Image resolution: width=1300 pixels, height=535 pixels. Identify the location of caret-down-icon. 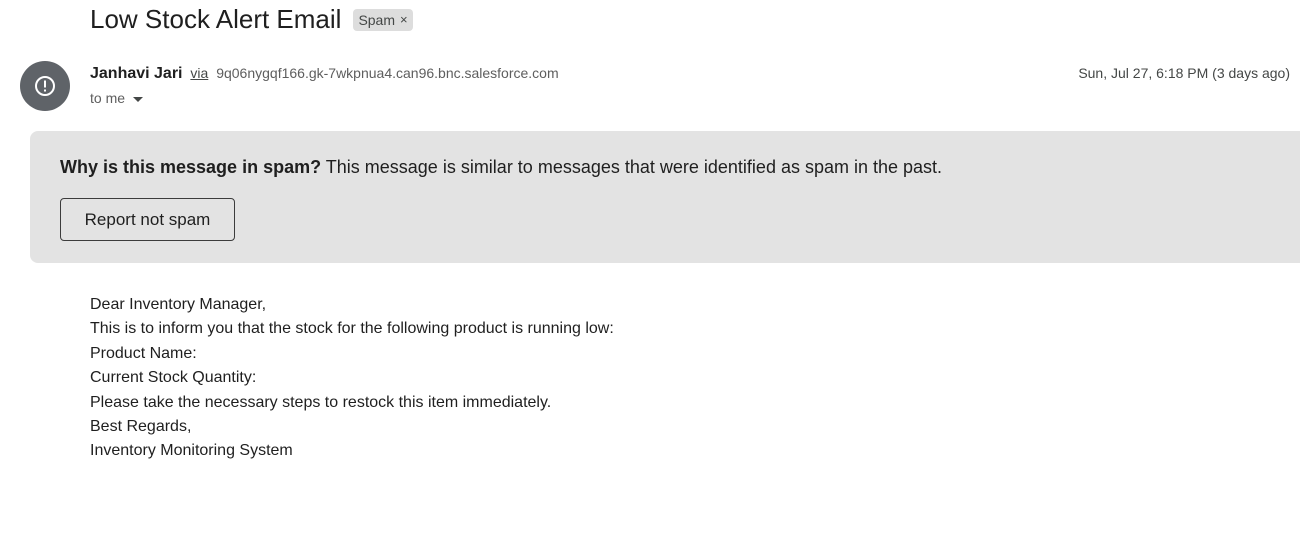
(138, 99).